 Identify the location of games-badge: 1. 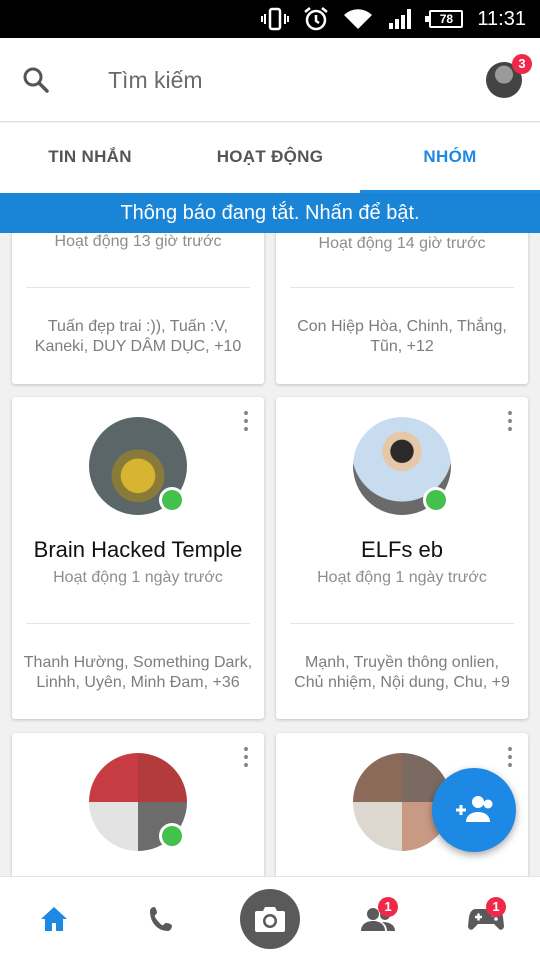
(496, 907).